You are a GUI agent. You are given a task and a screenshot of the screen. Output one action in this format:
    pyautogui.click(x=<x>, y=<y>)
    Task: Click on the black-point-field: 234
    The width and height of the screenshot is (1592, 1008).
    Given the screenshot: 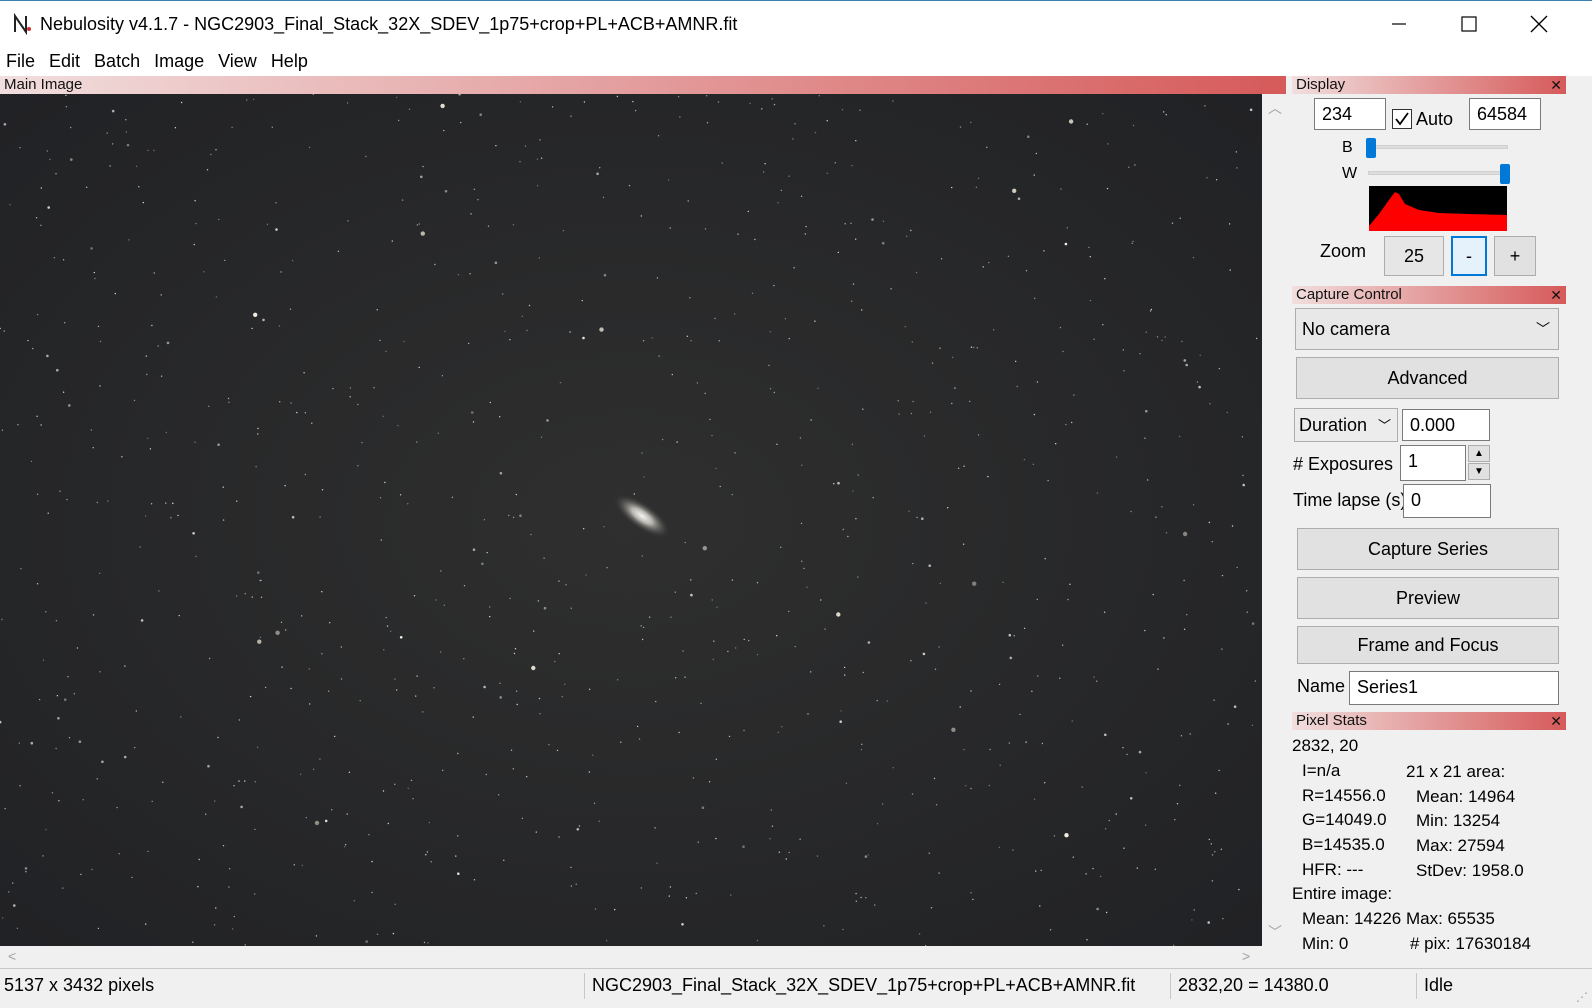 What is the action you would take?
    pyautogui.click(x=1350, y=114)
    